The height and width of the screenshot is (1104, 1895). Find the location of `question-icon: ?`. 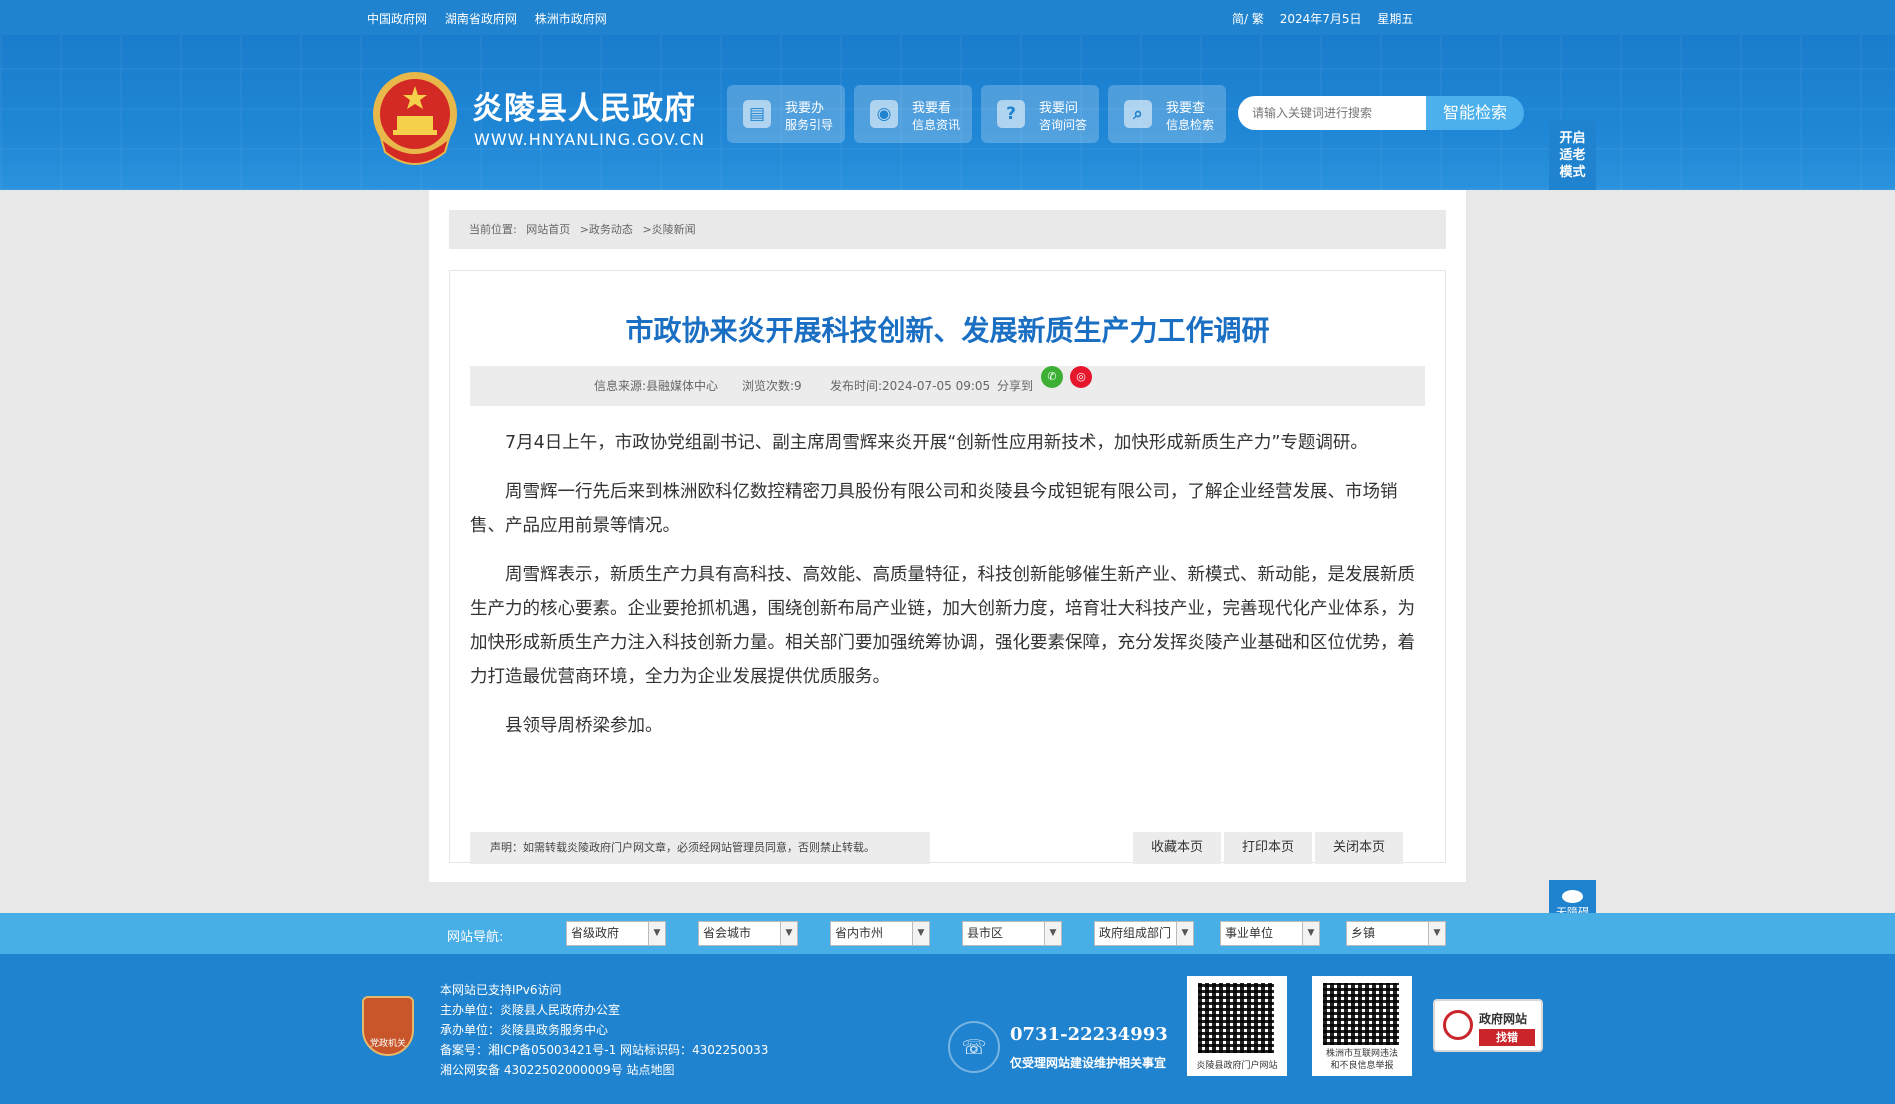

question-icon: ? is located at coordinates (1011, 114).